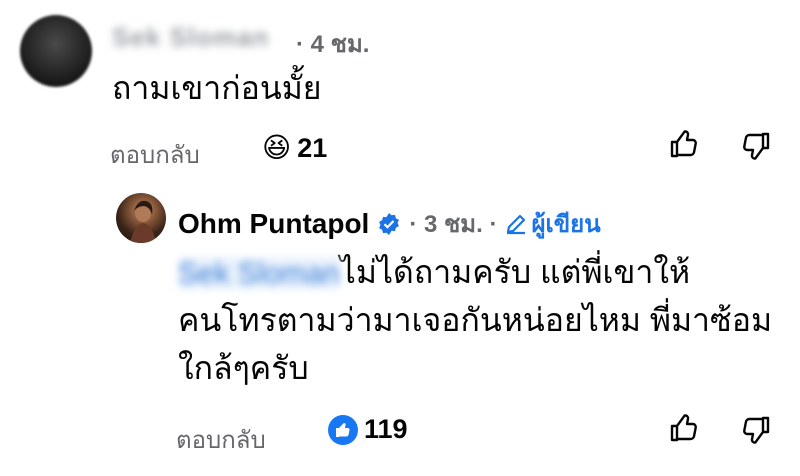  What do you see at coordinates (294, 148) in the screenshot?
I see `reaction-summary: 😆 21` at bounding box center [294, 148].